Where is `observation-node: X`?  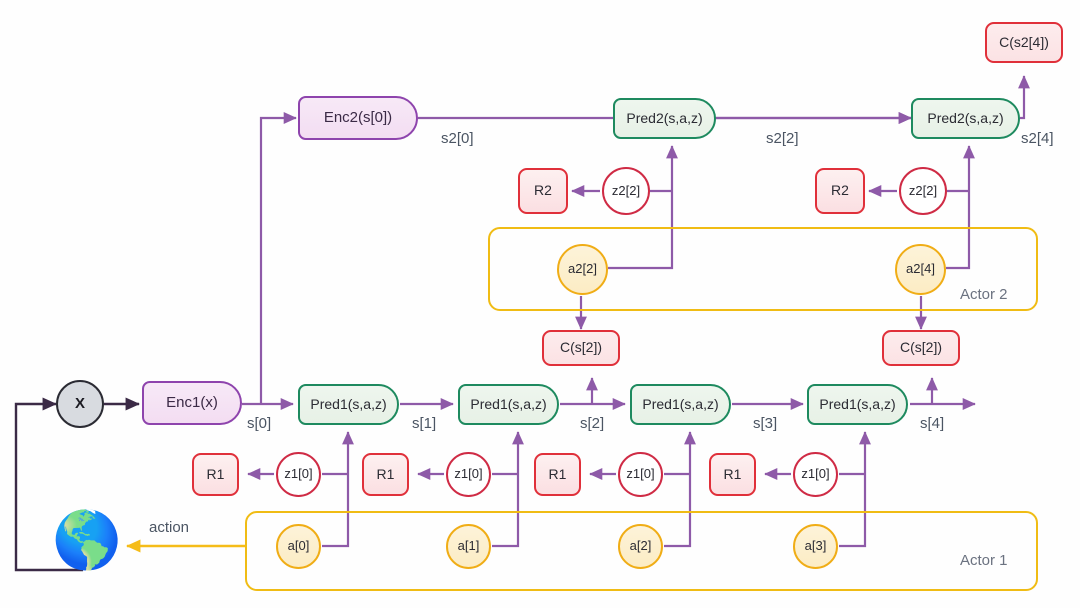 observation-node: X is located at coordinates (80, 404).